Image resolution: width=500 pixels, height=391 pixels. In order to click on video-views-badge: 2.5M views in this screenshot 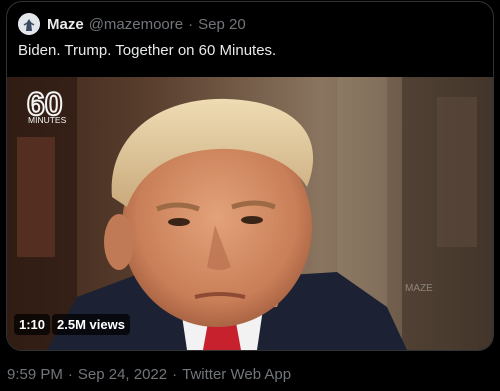, I will do `click(91, 324)`.